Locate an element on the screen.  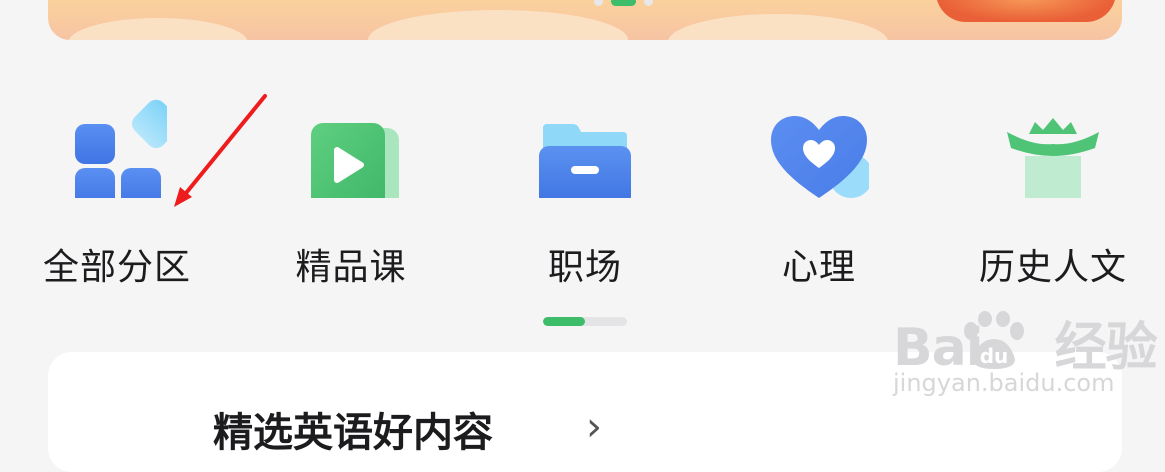
category-history-humanities: 历史人文 is located at coordinates (1053, 194).